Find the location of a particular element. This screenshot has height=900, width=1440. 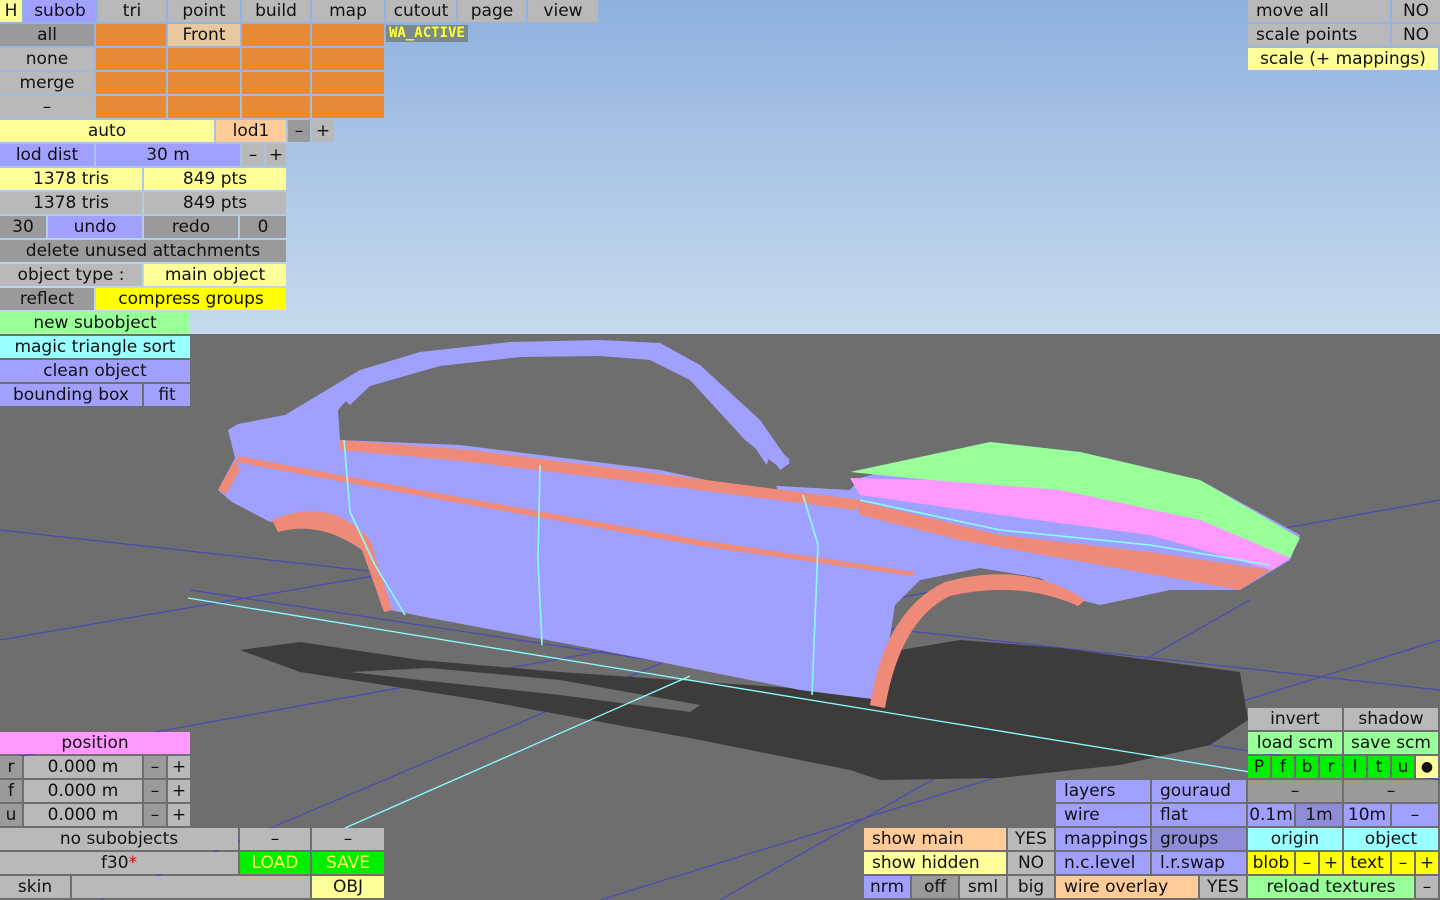

text-plus-button: + is located at coordinates (1427, 863).